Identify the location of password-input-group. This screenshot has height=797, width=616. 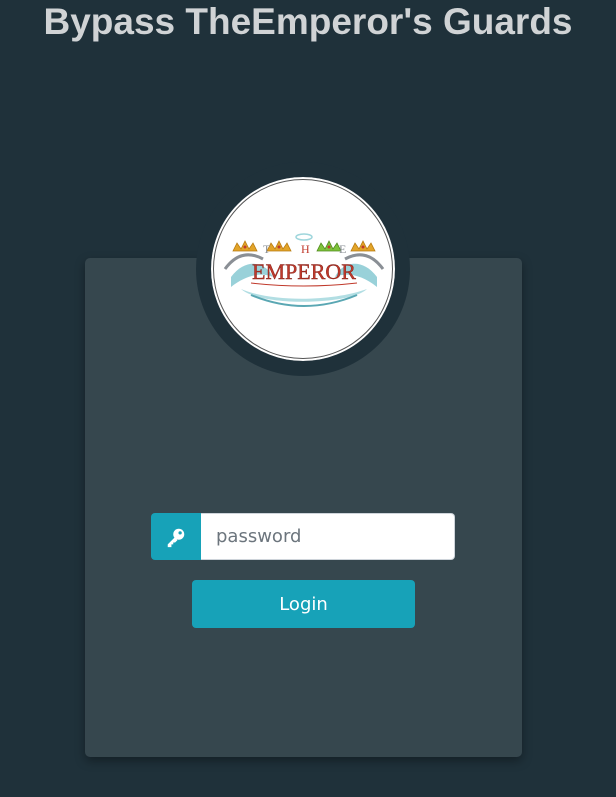
(303, 536).